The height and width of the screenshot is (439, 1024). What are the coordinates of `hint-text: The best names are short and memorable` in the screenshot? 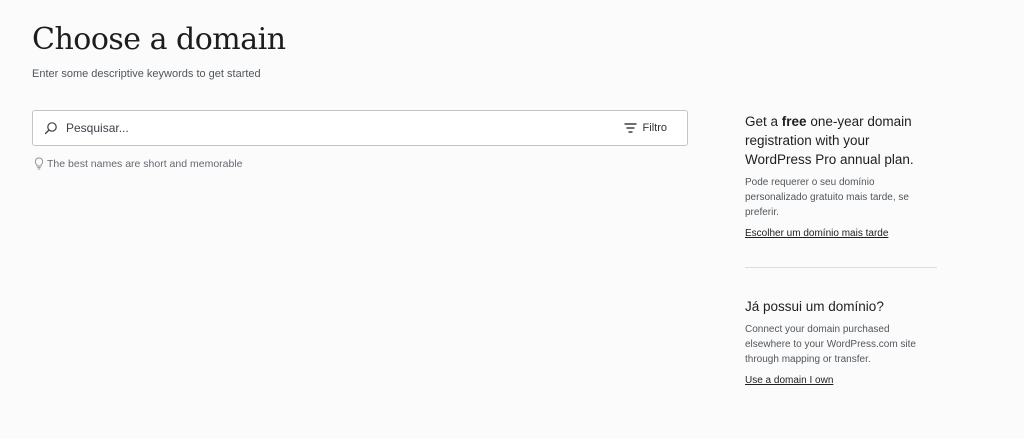 It's located at (145, 163).